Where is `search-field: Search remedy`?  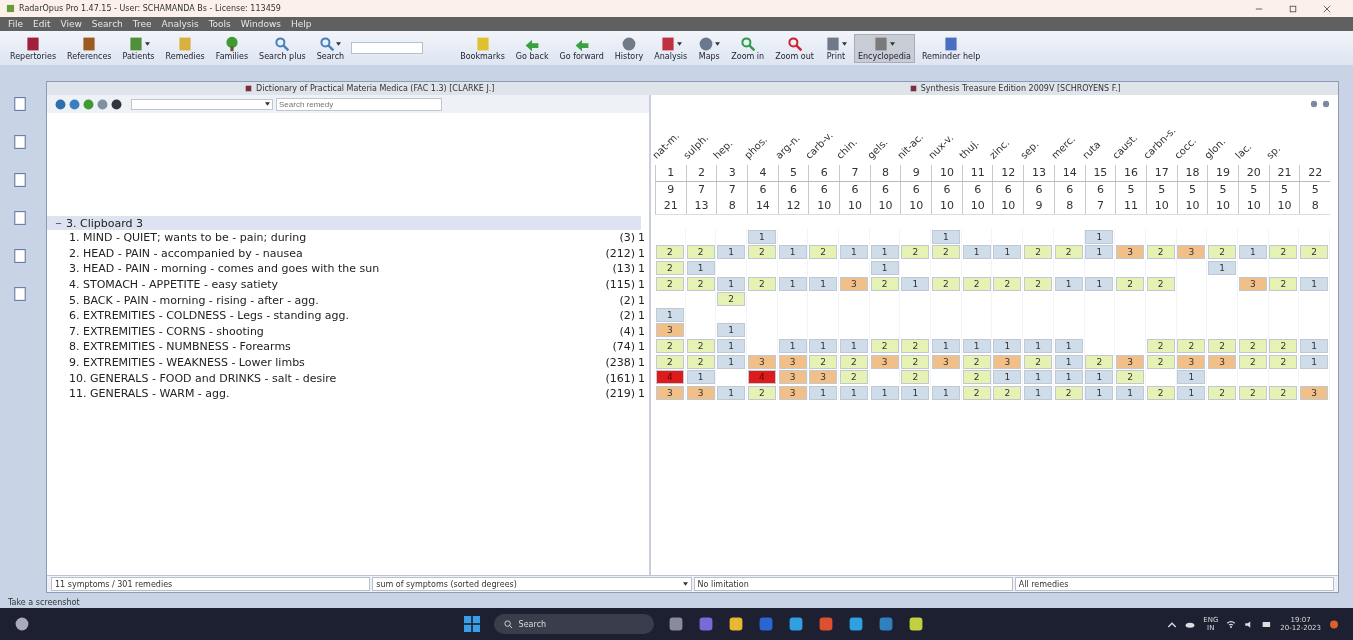
search-field: Search remedy is located at coordinates (359, 104).